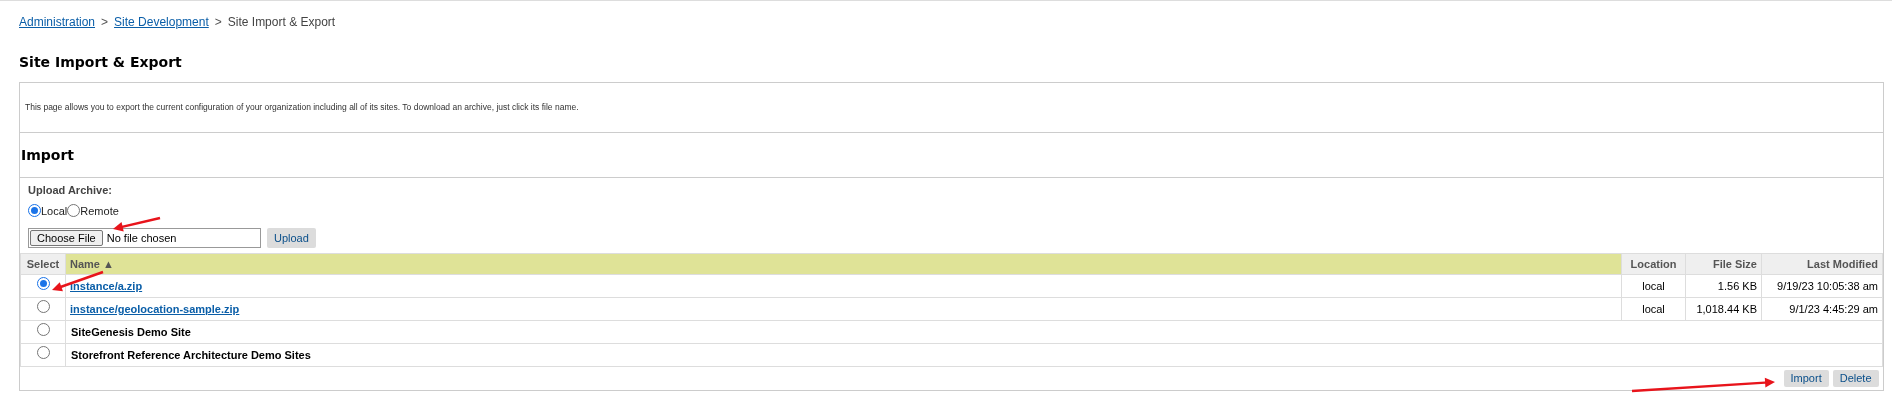  What do you see at coordinates (99, 210) in the screenshot?
I see `radio-label: Remote` at bounding box center [99, 210].